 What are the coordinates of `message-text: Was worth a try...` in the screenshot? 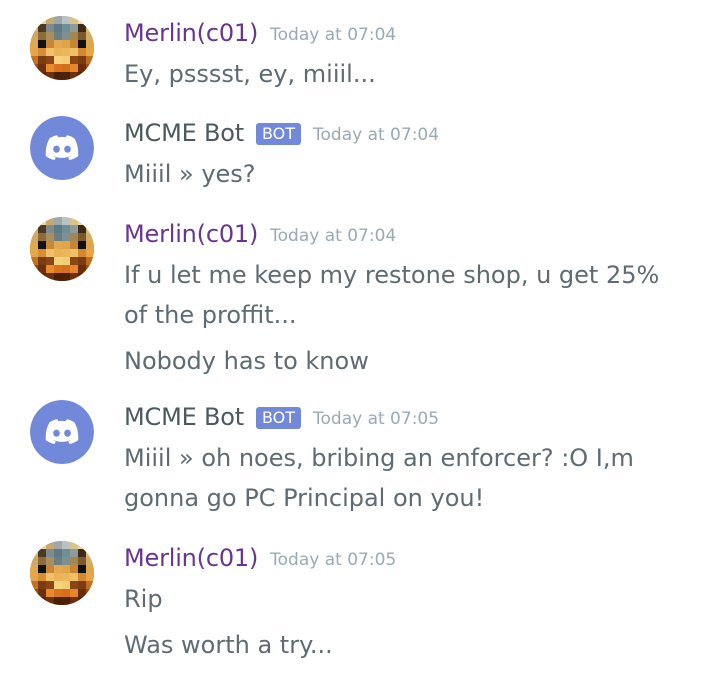 It's located at (228, 645).